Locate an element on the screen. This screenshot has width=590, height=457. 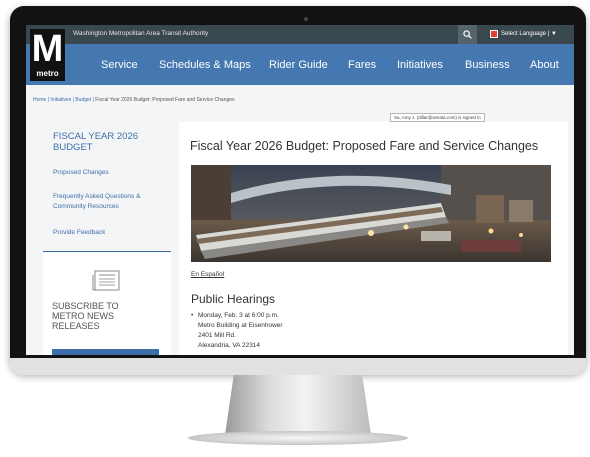
webcam-dot is located at coordinates (306, 19).